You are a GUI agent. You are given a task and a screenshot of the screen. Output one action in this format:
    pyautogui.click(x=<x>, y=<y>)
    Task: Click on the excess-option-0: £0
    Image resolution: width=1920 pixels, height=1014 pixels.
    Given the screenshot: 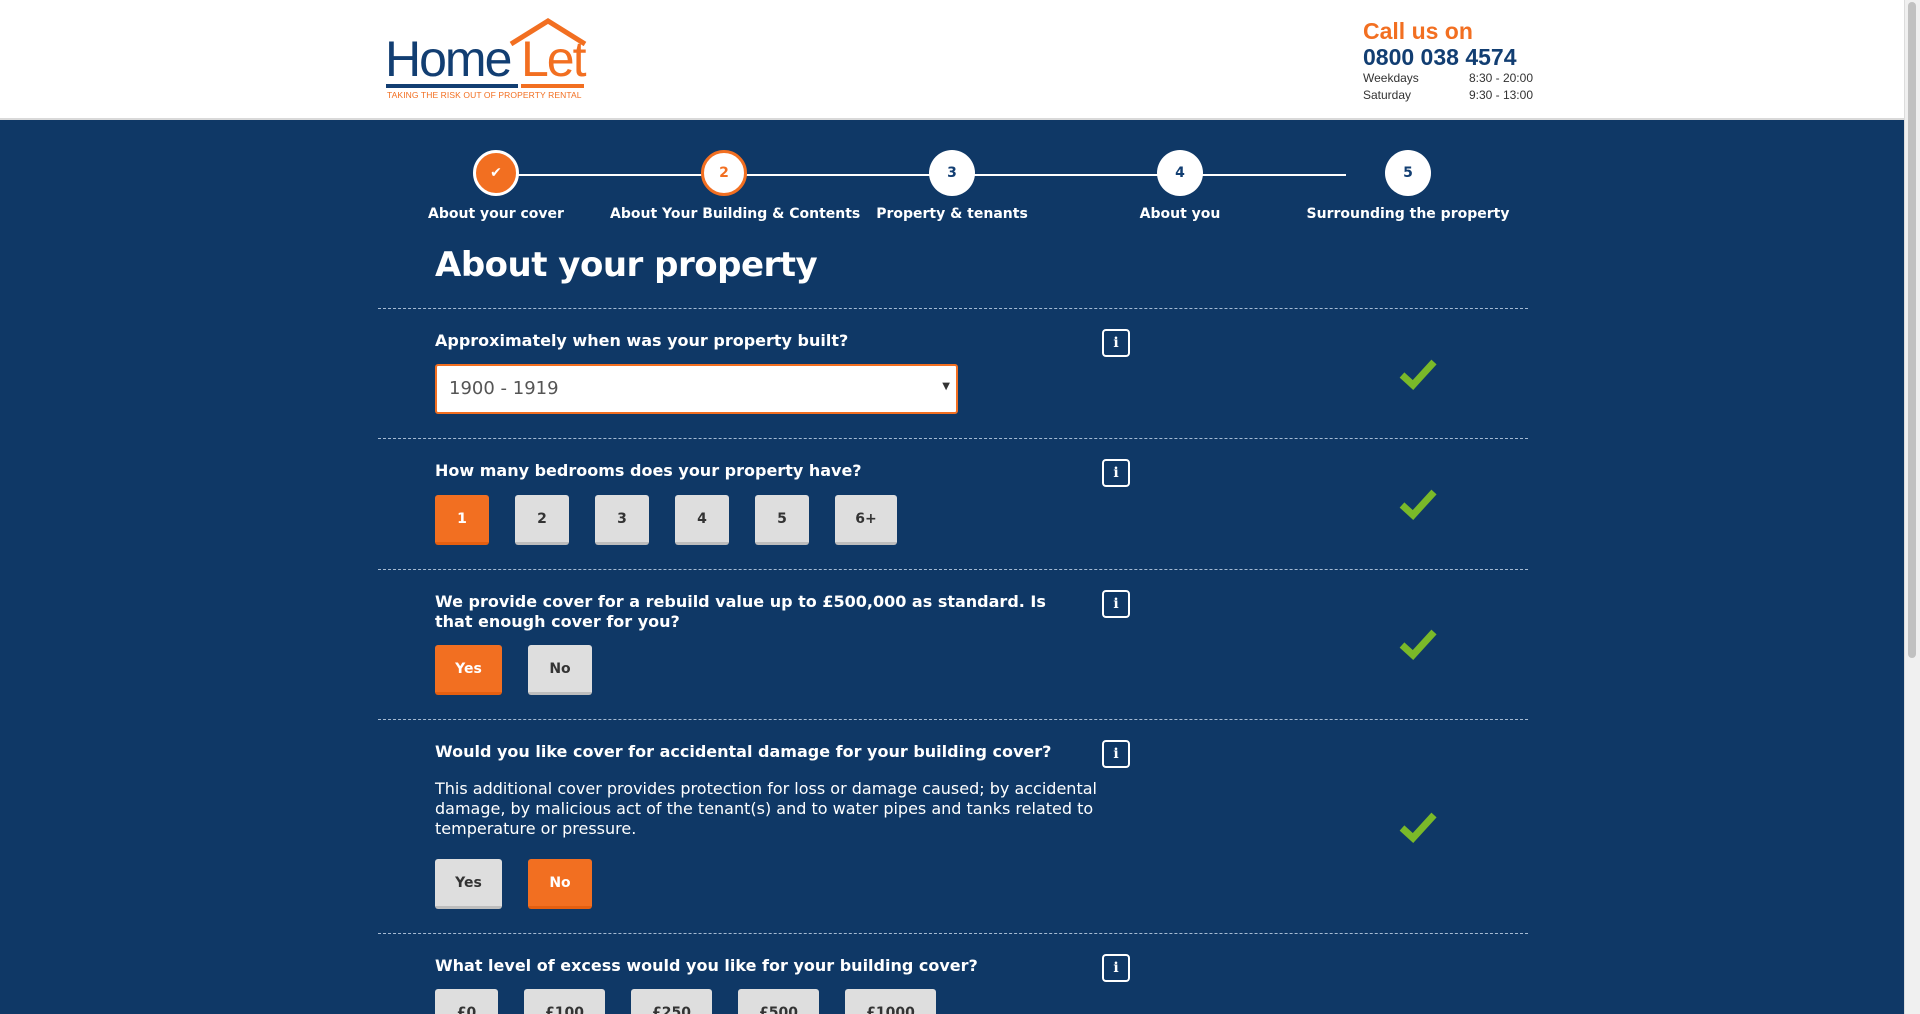 What is the action you would take?
    pyautogui.click(x=466, y=1001)
    